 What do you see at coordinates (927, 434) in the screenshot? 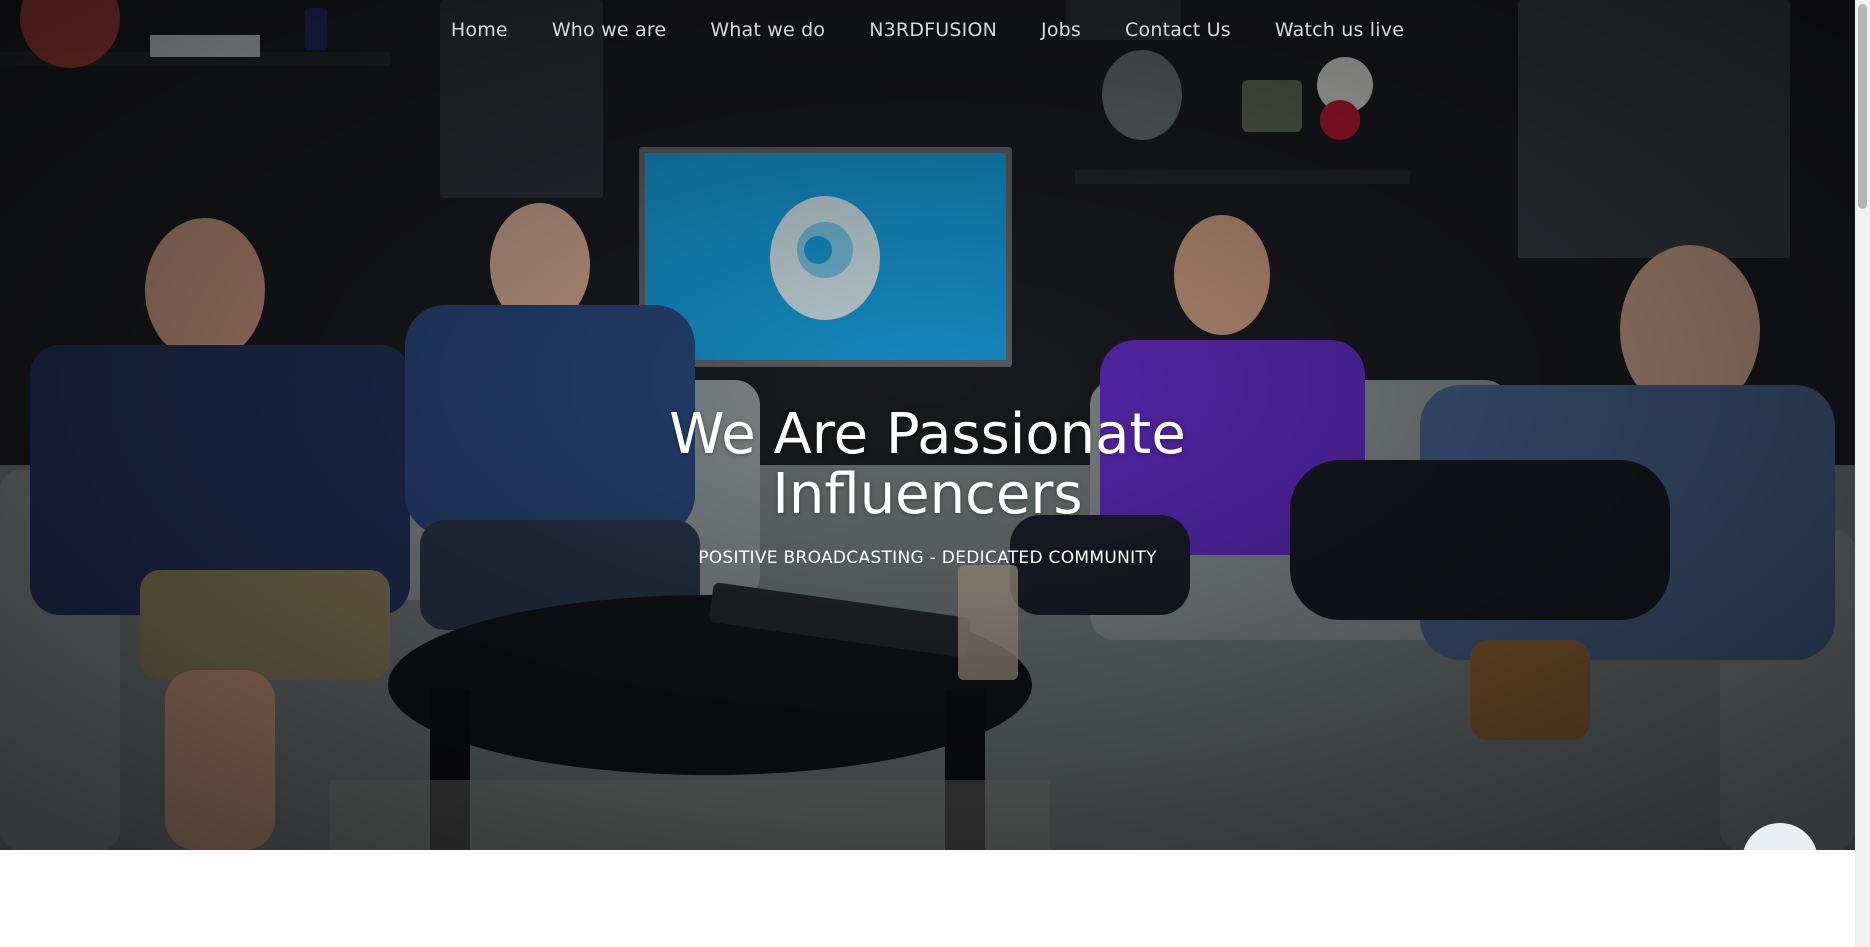
I see `hero-headline-line-1: We Are Passionate` at bounding box center [927, 434].